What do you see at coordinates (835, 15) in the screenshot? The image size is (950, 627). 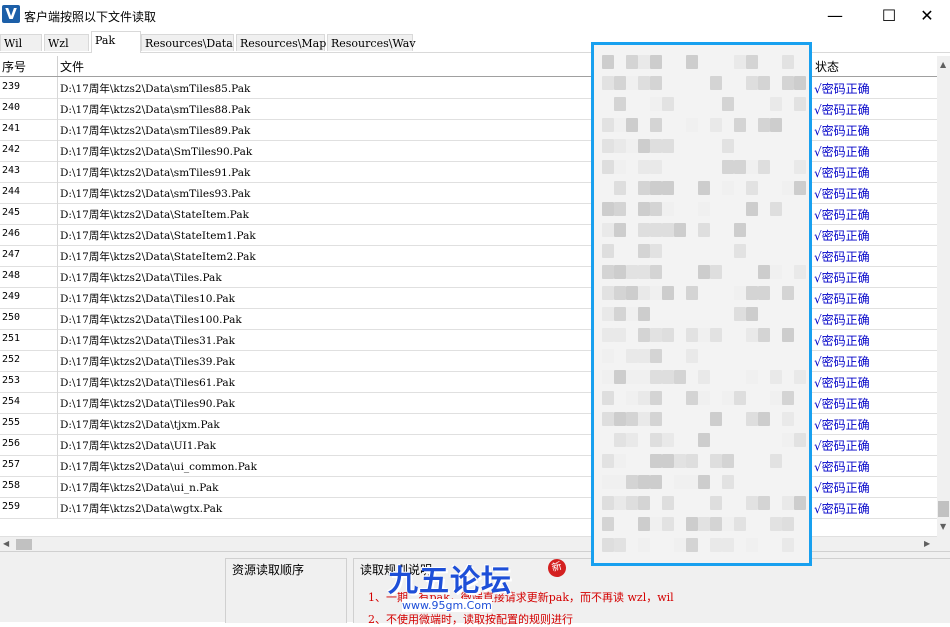 I see `minimize-button: —` at bounding box center [835, 15].